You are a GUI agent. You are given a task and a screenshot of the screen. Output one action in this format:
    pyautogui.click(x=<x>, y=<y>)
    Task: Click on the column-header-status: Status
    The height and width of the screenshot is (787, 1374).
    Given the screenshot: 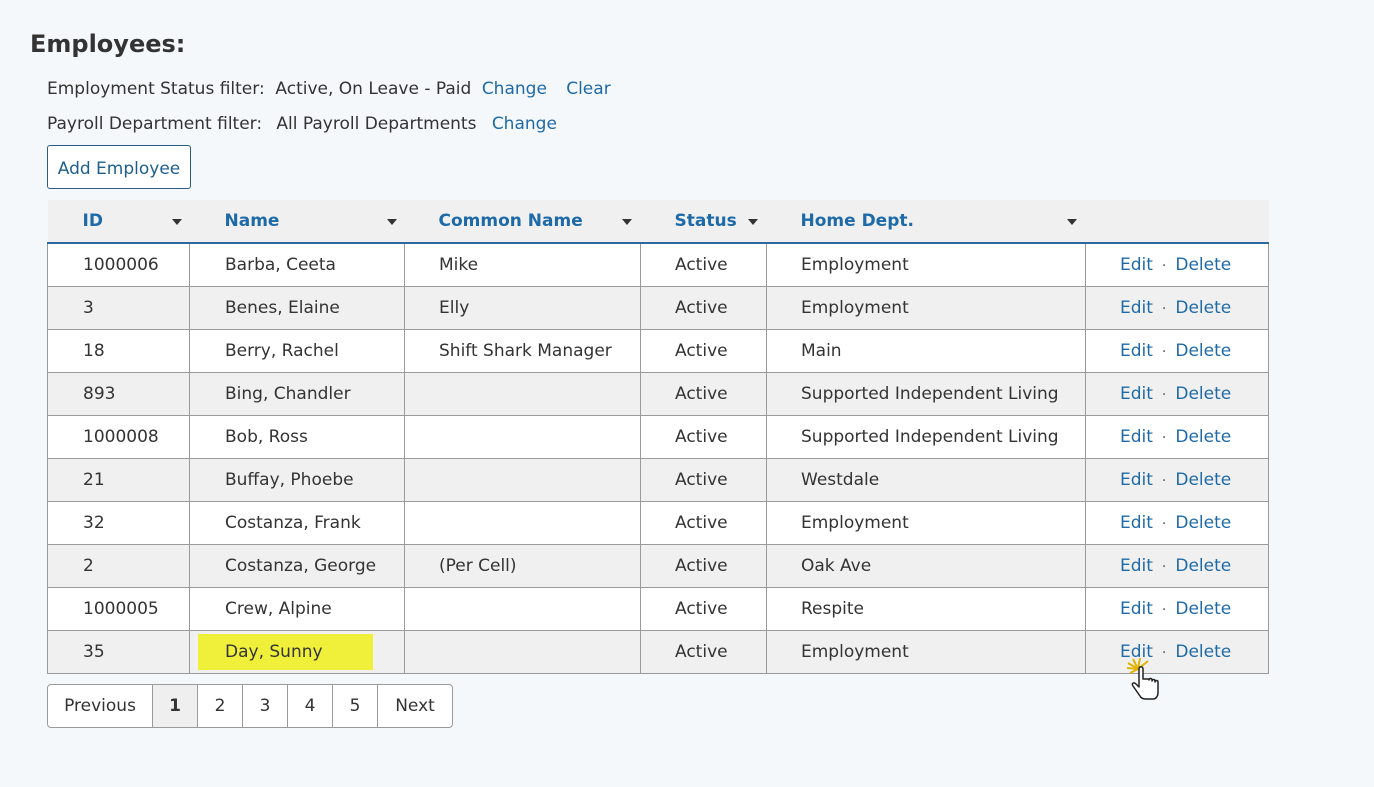 What is the action you would take?
    pyautogui.click(x=703, y=222)
    